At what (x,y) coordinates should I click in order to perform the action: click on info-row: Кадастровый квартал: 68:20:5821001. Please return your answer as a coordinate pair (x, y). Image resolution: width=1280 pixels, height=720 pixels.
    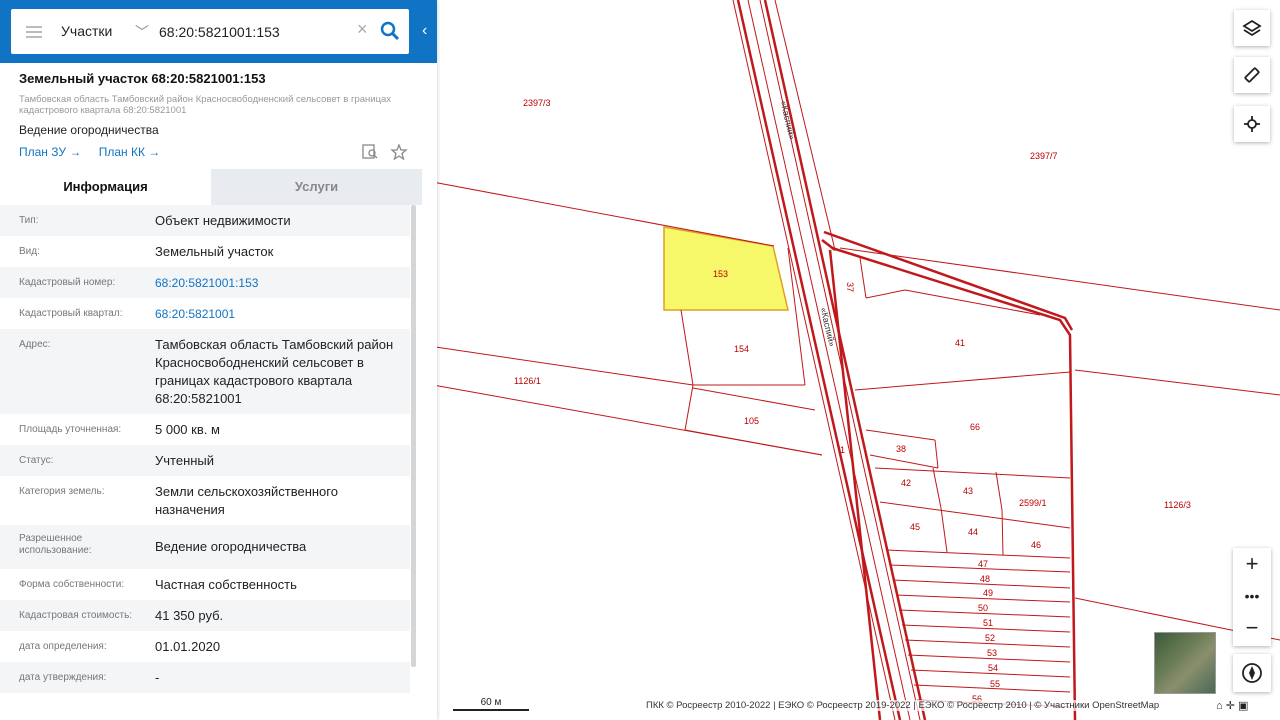
    Looking at the image, I should click on (205, 313).